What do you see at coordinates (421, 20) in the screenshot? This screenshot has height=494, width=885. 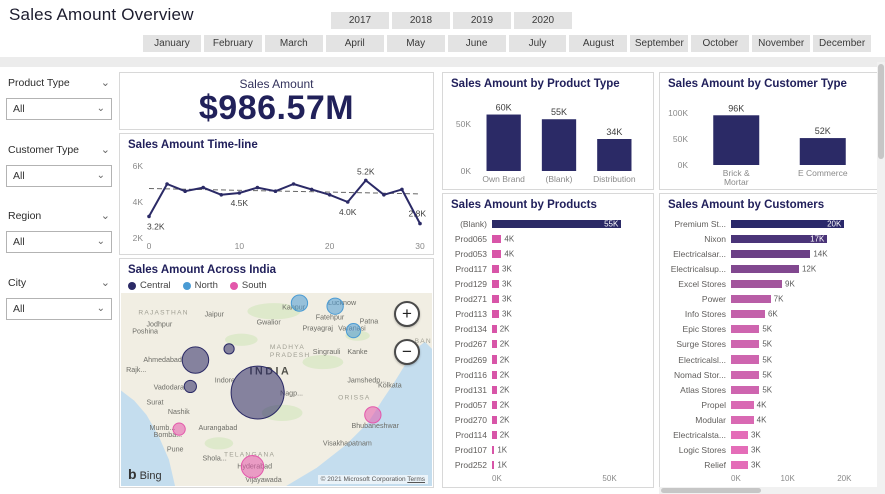 I see `year-button-2018: 2018` at bounding box center [421, 20].